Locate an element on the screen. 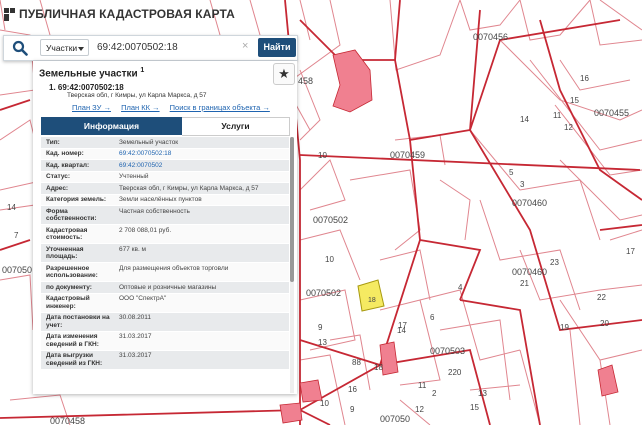 This screenshot has width=642, height=425. info-row: Дата изменения сведений в ГКН: 31.03.2017 is located at coordinates (165, 341).